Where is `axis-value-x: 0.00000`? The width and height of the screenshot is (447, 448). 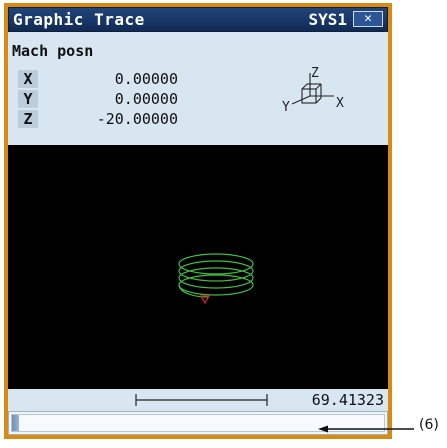
axis-value-x: 0.00000 is located at coordinates (146, 79).